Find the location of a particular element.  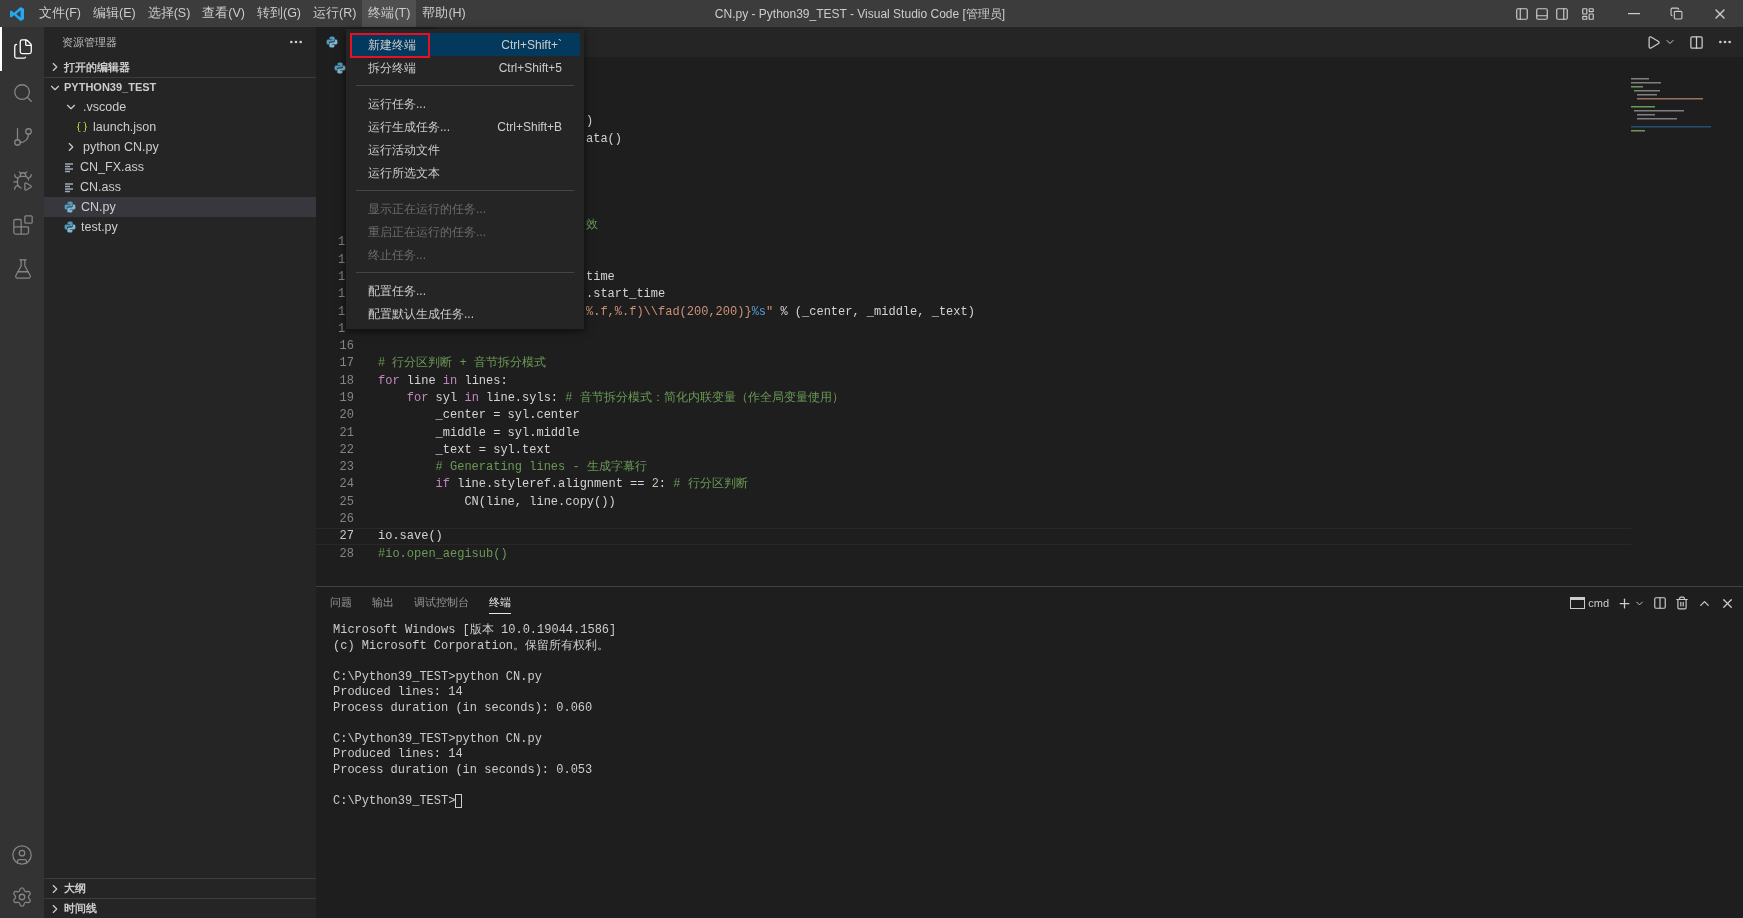

layout-icon is located at coordinates (1588, 13).